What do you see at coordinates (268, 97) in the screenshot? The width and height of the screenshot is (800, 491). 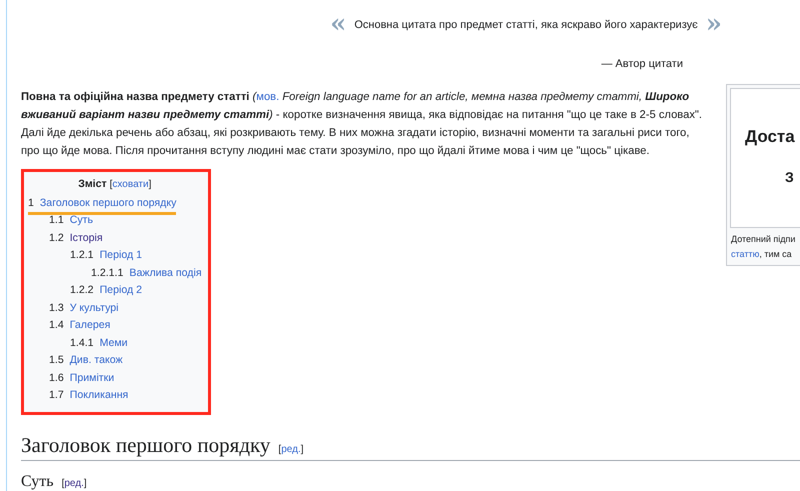 I see `language-link: мов.` at bounding box center [268, 97].